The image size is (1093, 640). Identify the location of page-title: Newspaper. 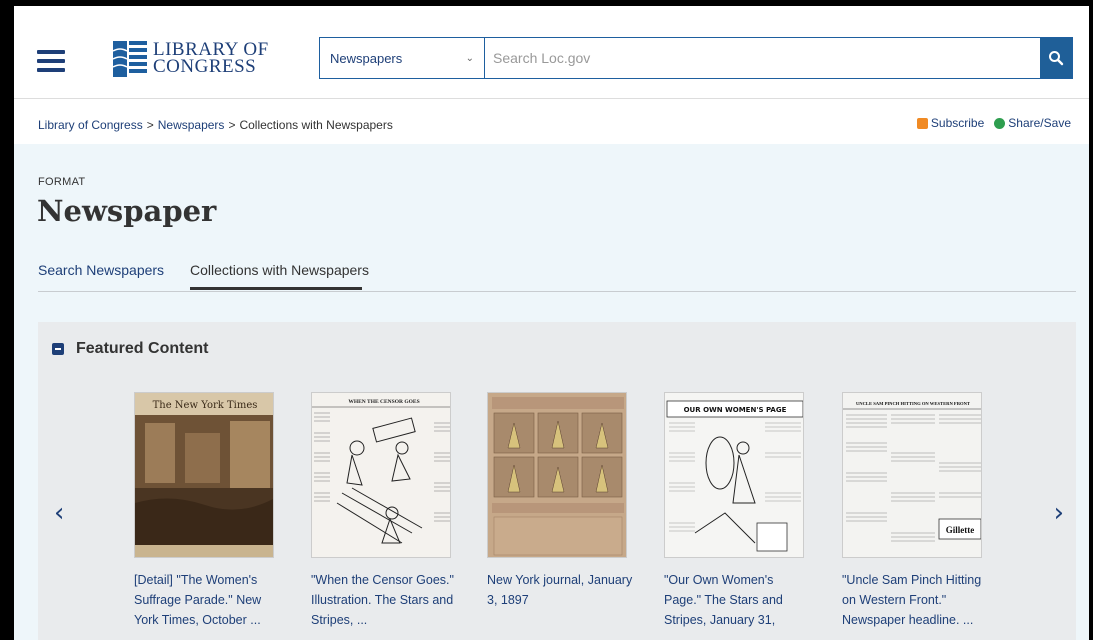
(127, 211).